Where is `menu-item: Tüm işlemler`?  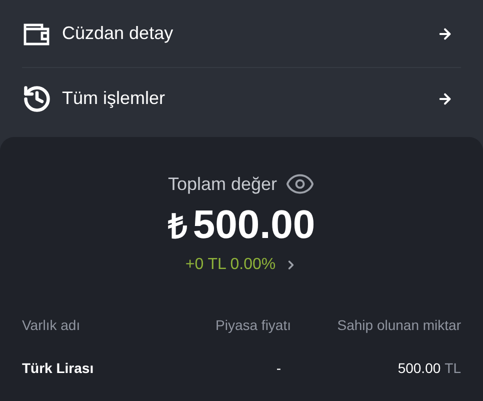 menu-item: Tüm işlemler is located at coordinates (241, 98).